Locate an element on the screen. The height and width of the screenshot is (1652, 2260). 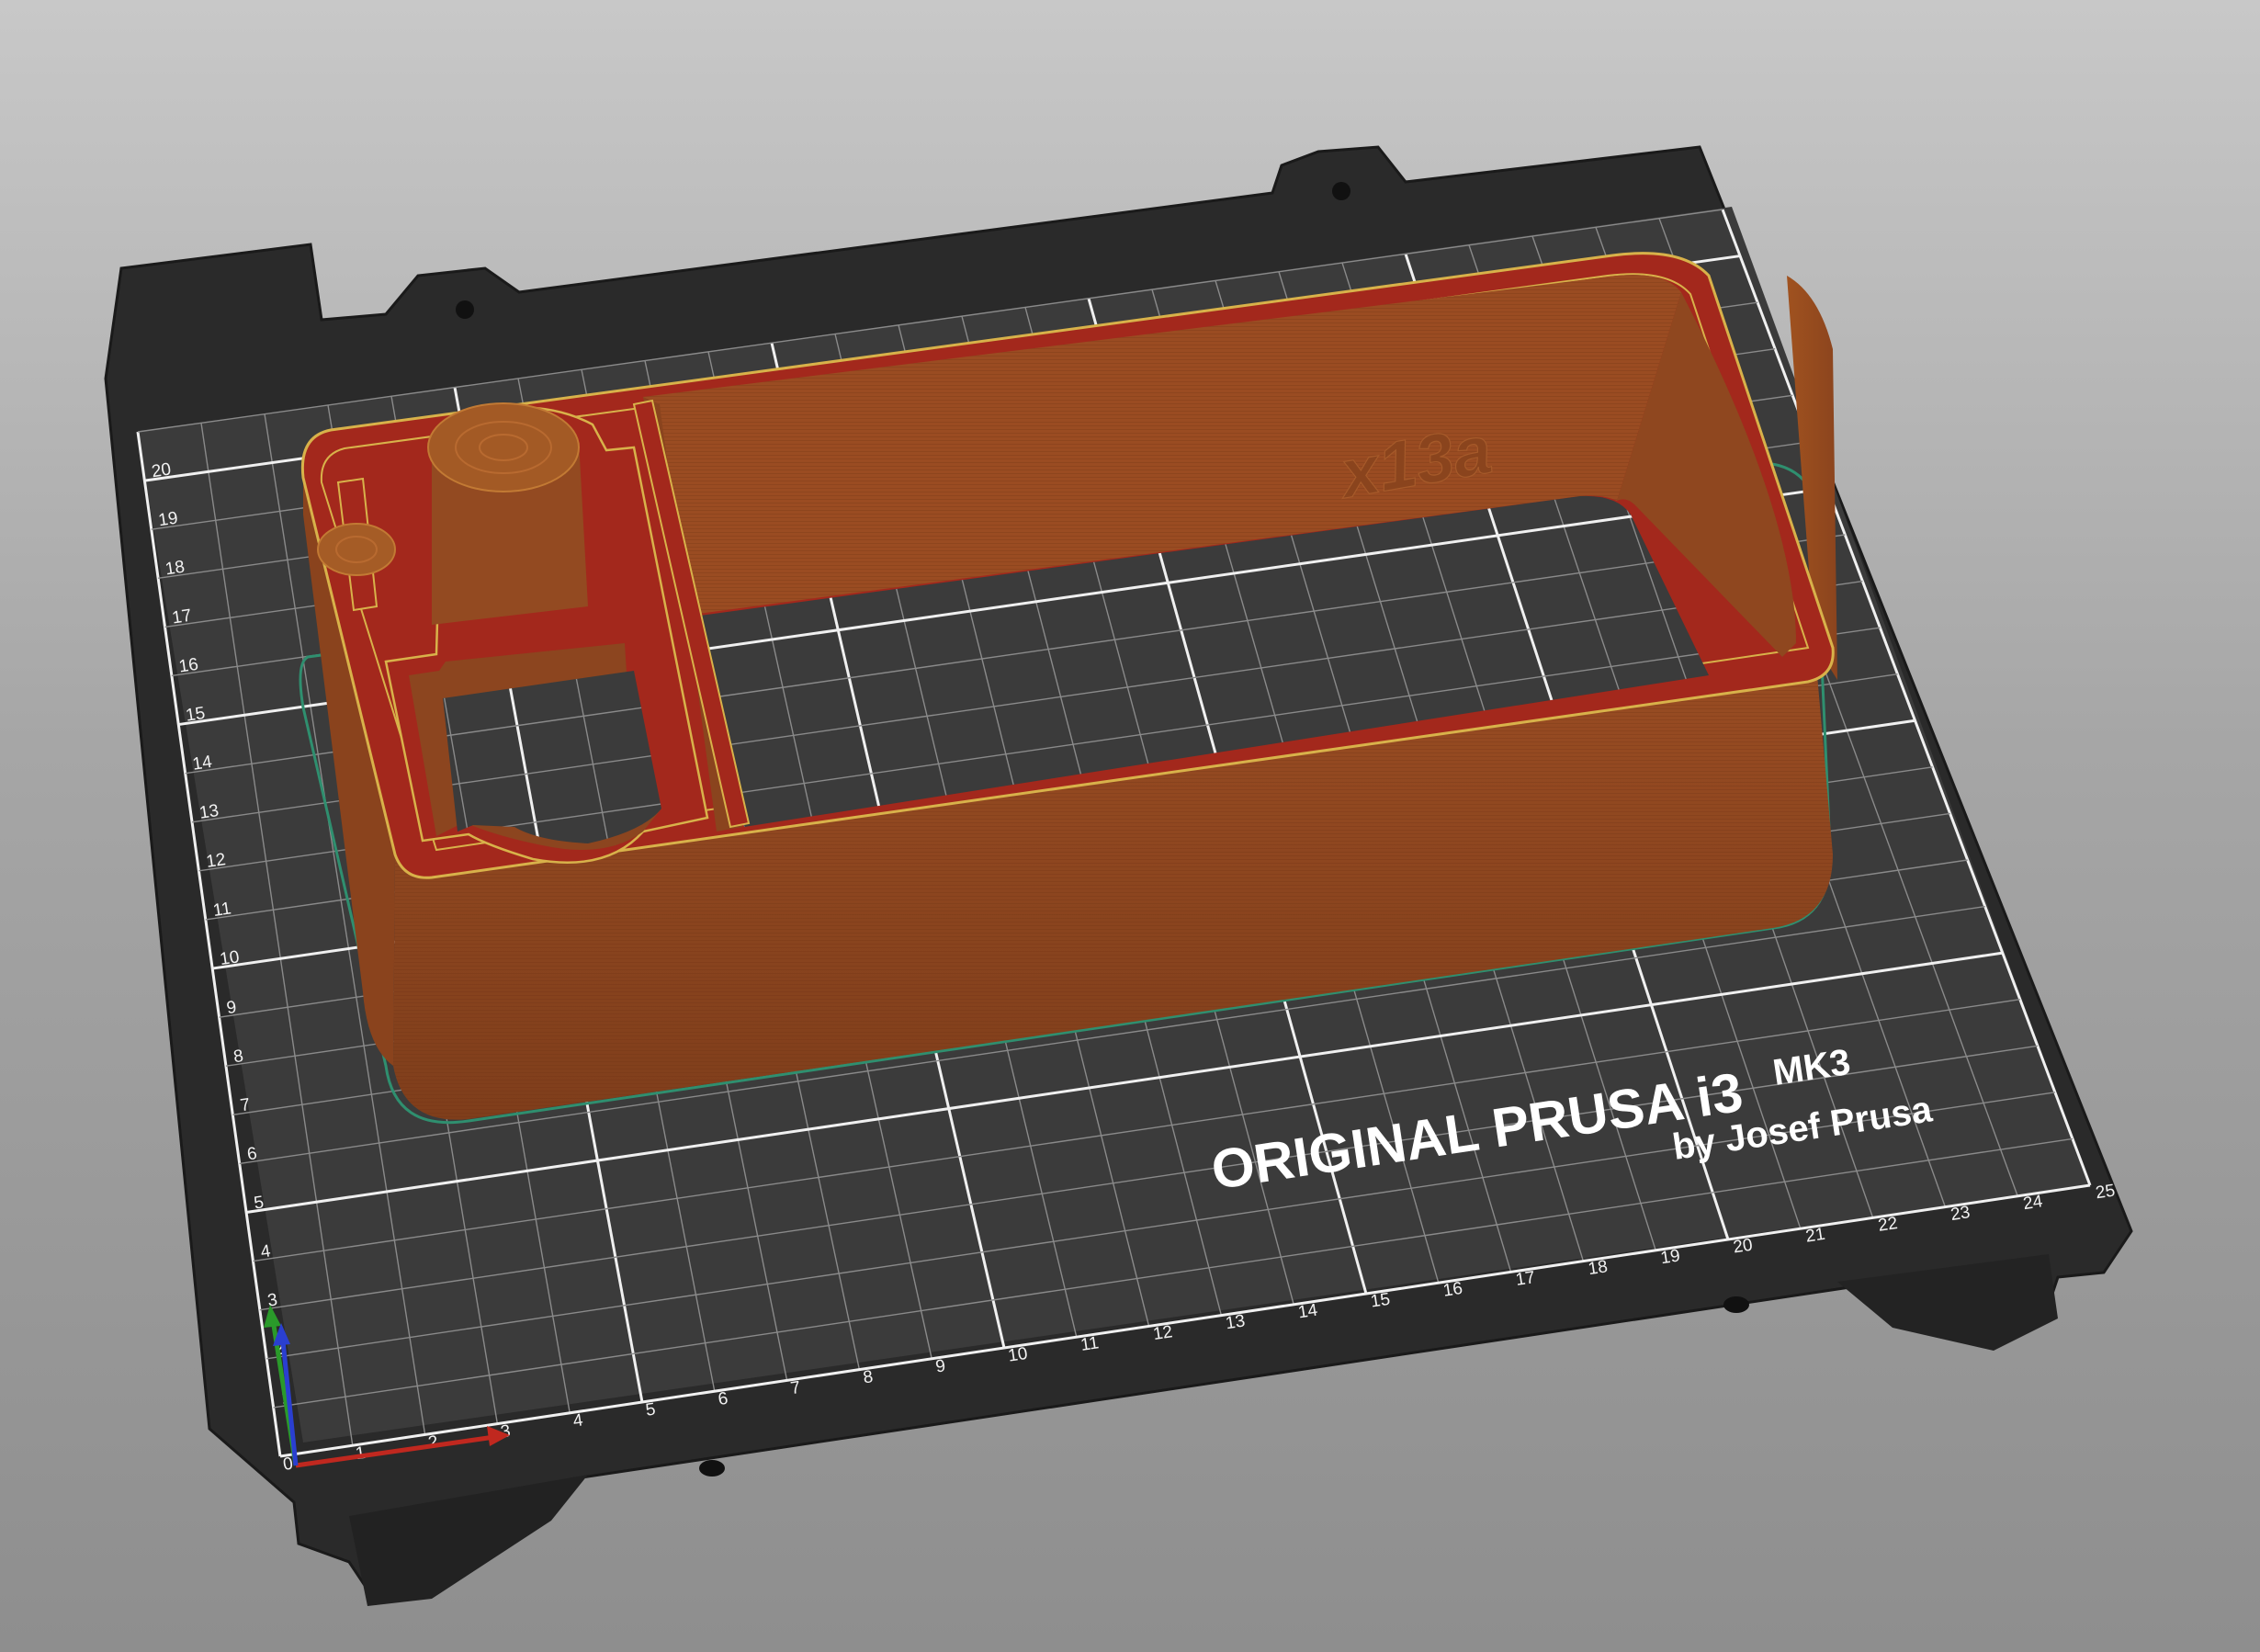
y-tick-label: 18 is located at coordinates (175, 569).